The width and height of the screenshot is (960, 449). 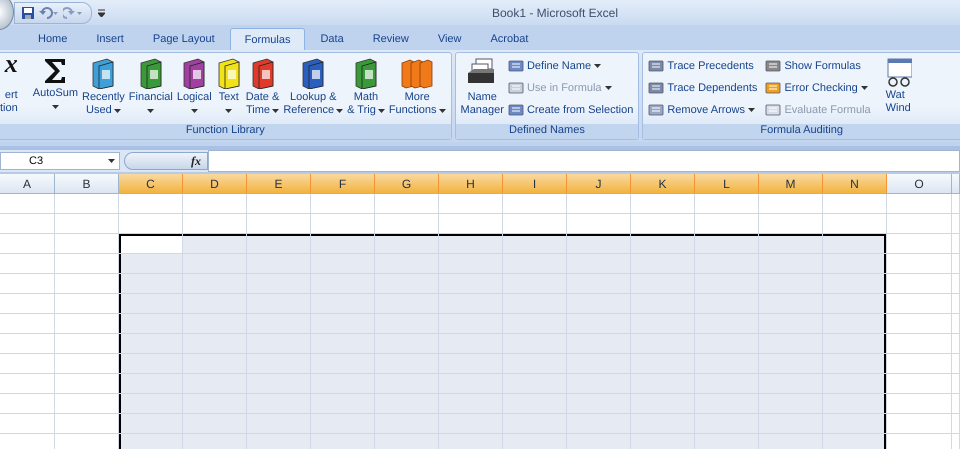 I want to click on column-header: G, so click(x=407, y=184).